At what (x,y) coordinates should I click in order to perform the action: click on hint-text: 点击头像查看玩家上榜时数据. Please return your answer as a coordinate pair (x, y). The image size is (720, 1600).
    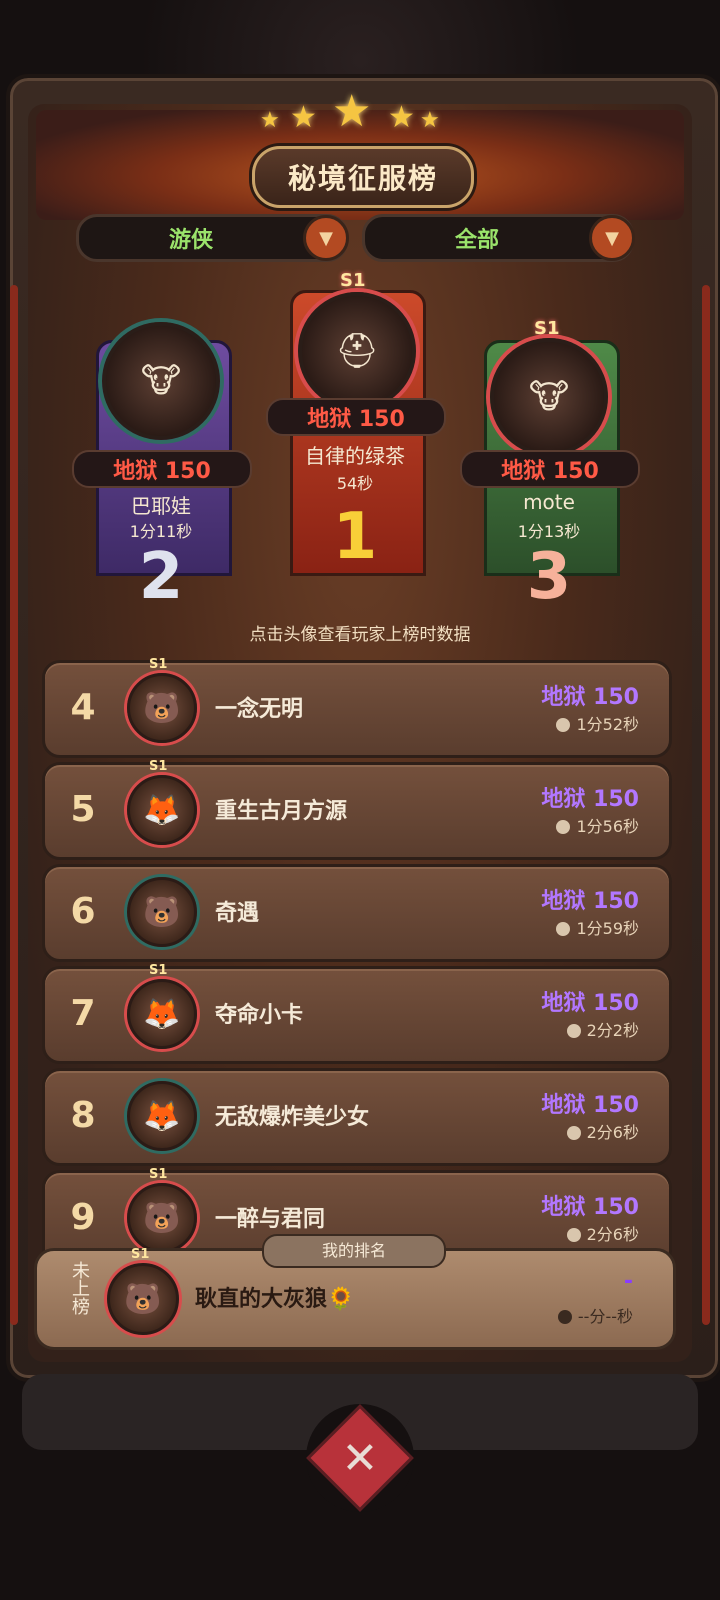
    Looking at the image, I should click on (360, 635).